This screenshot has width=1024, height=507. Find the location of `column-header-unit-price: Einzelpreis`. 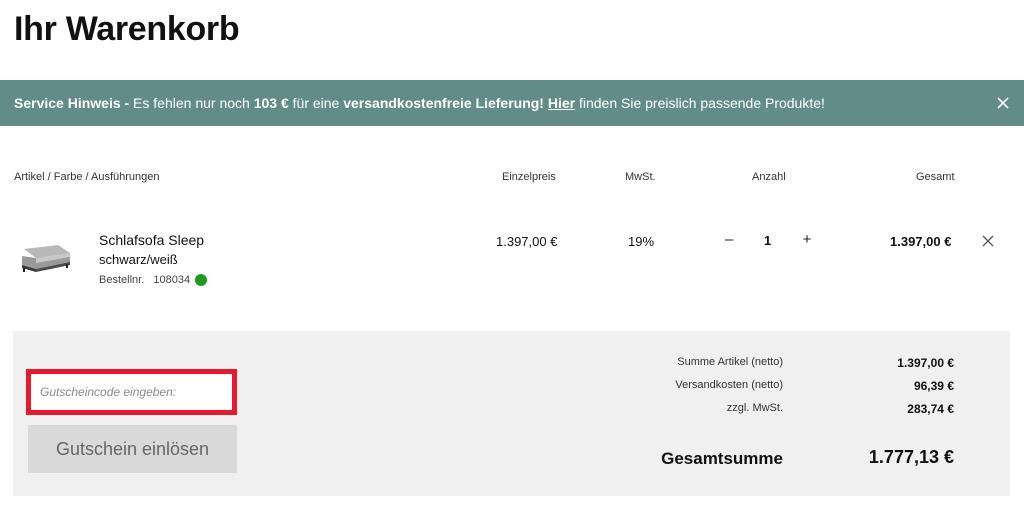

column-header-unit-price: Einzelpreis is located at coordinates (529, 177).